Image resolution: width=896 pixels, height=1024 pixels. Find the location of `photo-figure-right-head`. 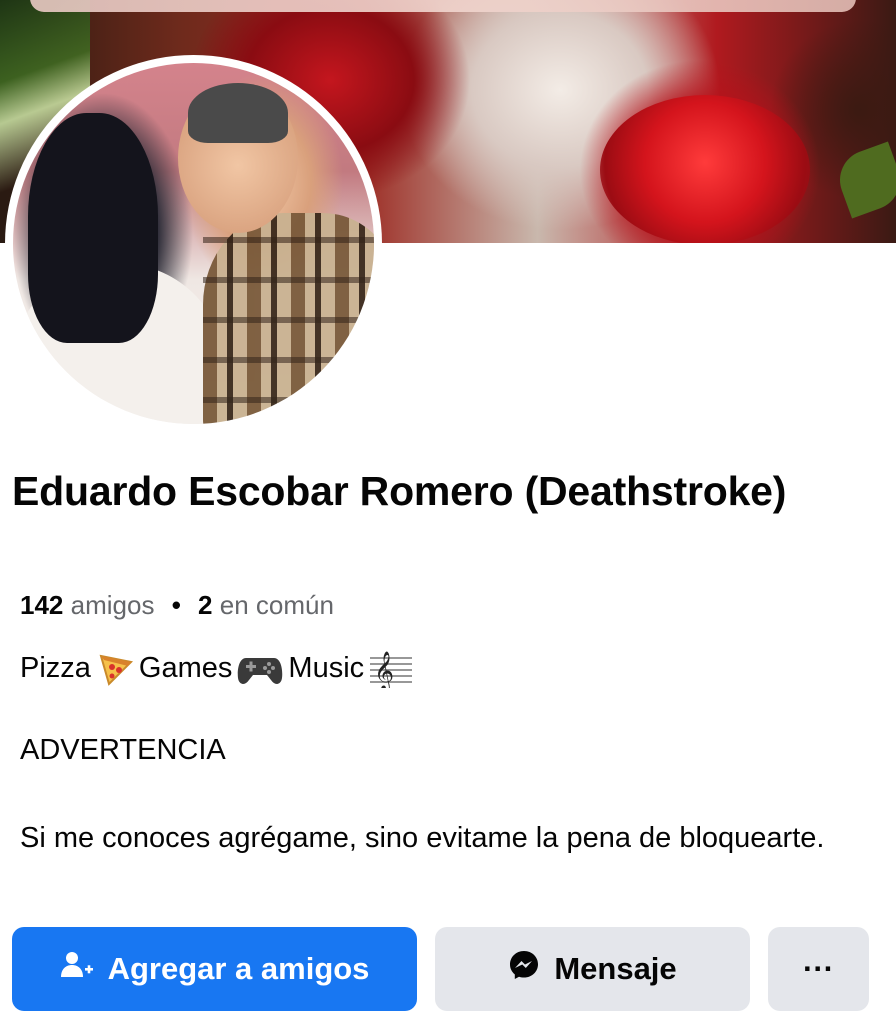

photo-figure-right-head is located at coordinates (238, 158).